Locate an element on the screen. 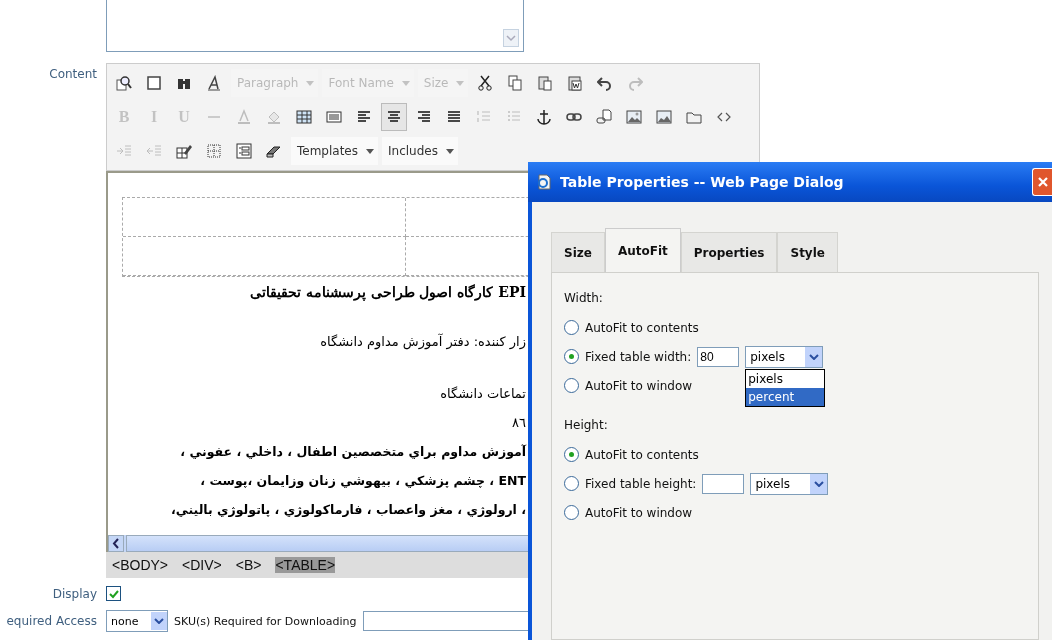 This screenshot has width=1052, height=640. document-link-icon is located at coordinates (604, 117).